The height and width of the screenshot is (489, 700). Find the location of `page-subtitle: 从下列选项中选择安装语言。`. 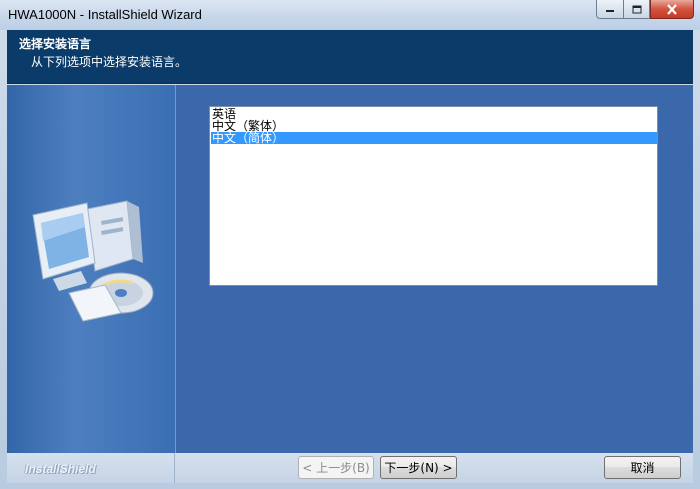

page-subtitle: 从下列选项中选择安装语言。 is located at coordinates (109, 62).